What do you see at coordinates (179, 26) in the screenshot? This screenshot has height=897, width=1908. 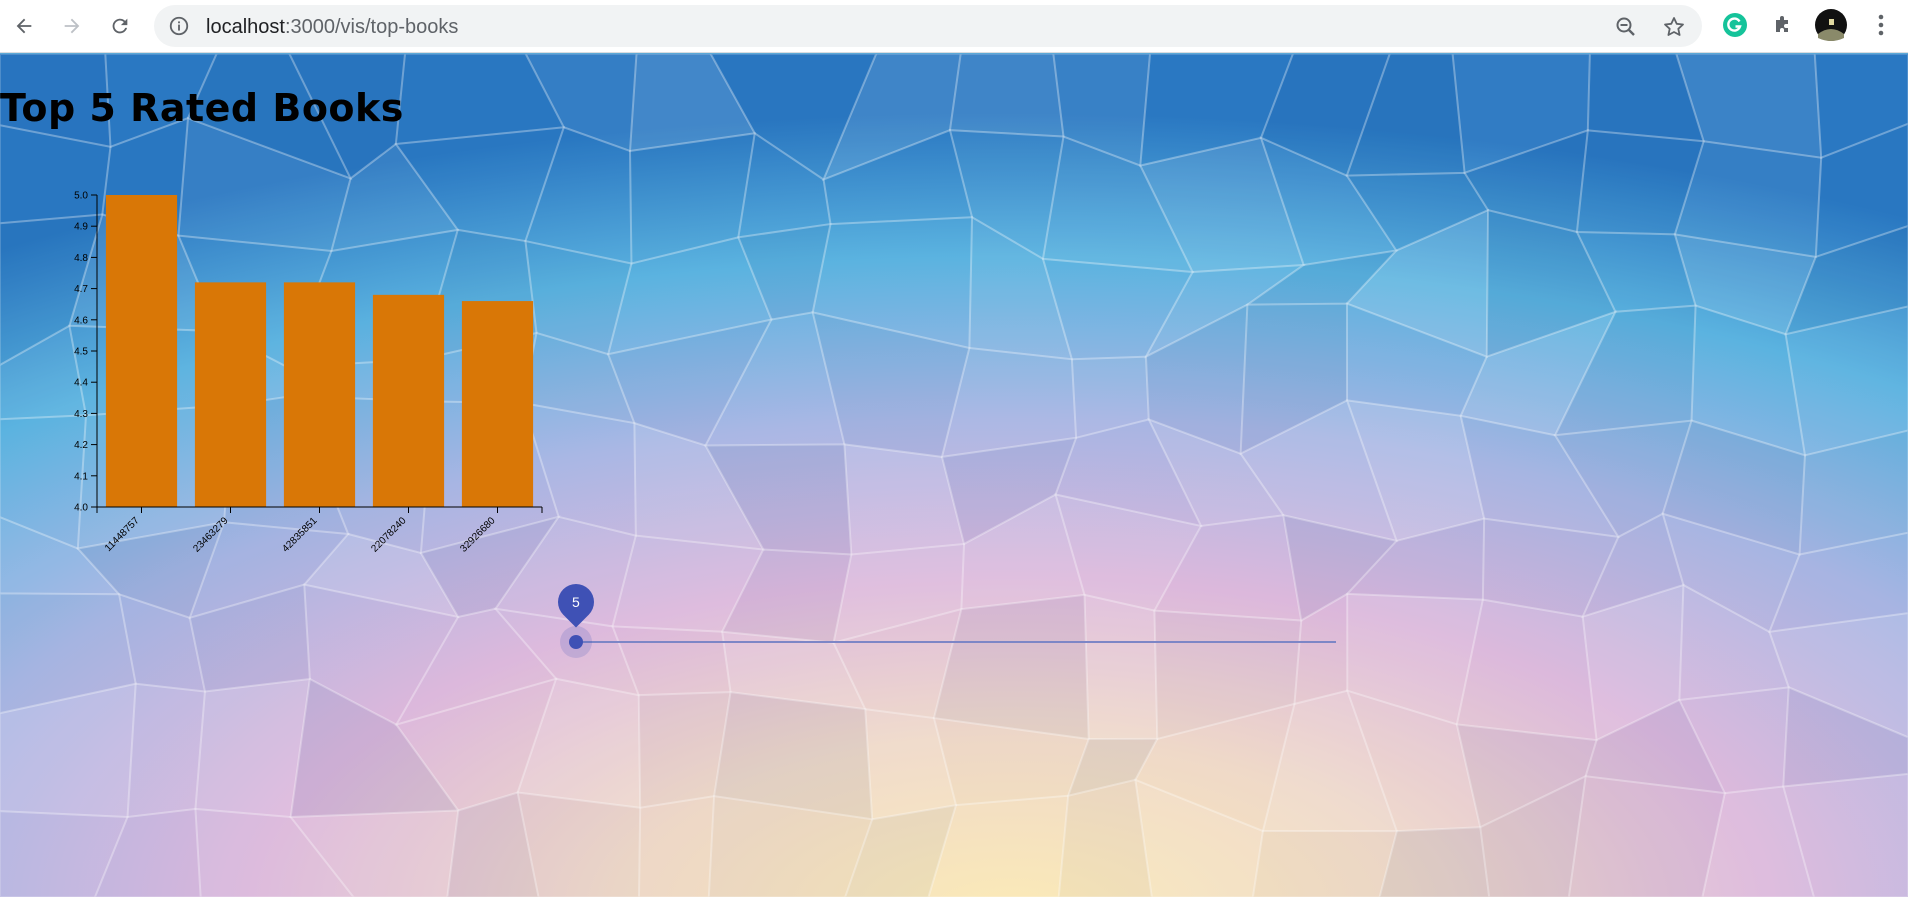 I see `info-icon` at bounding box center [179, 26].